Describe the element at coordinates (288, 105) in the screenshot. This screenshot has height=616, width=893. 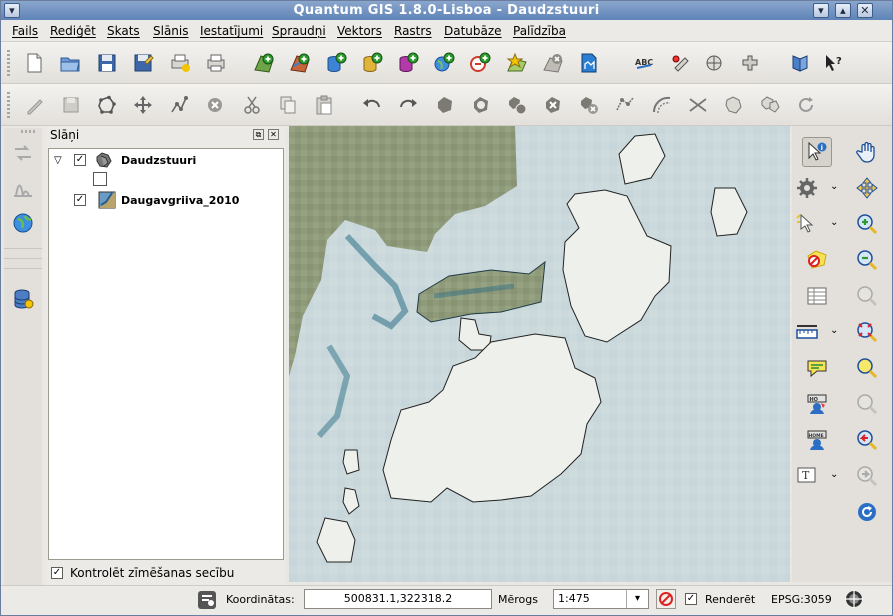
I see `copy-features-icon` at that location.